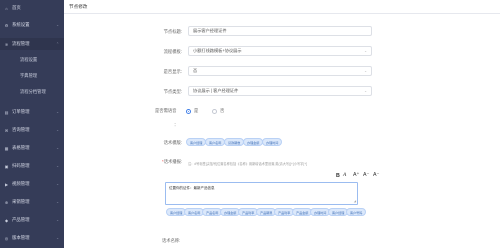 The image size is (500, 248). What do you see at coordinates (356, 175) in the screenshot?
I see `font-size-up-button: A⁺` at bounding box center [356, 175].